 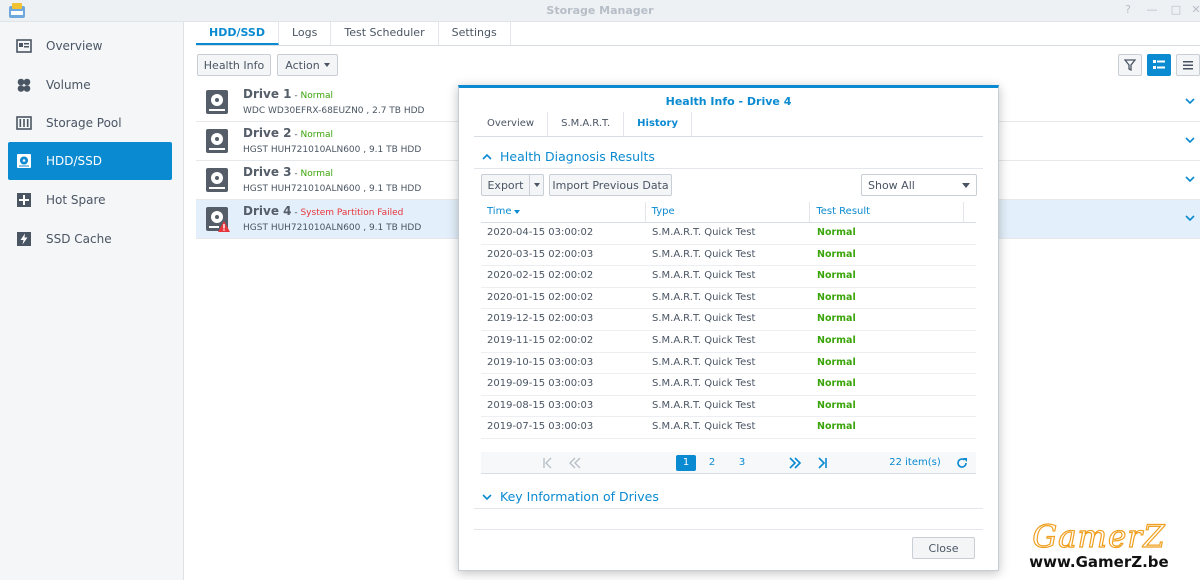 What do you see at coordinates (90, 161) in the screenshot?
I see `sidebar-item-hdd-ssd: HDD/SSD` at bounding box center [90, 161].